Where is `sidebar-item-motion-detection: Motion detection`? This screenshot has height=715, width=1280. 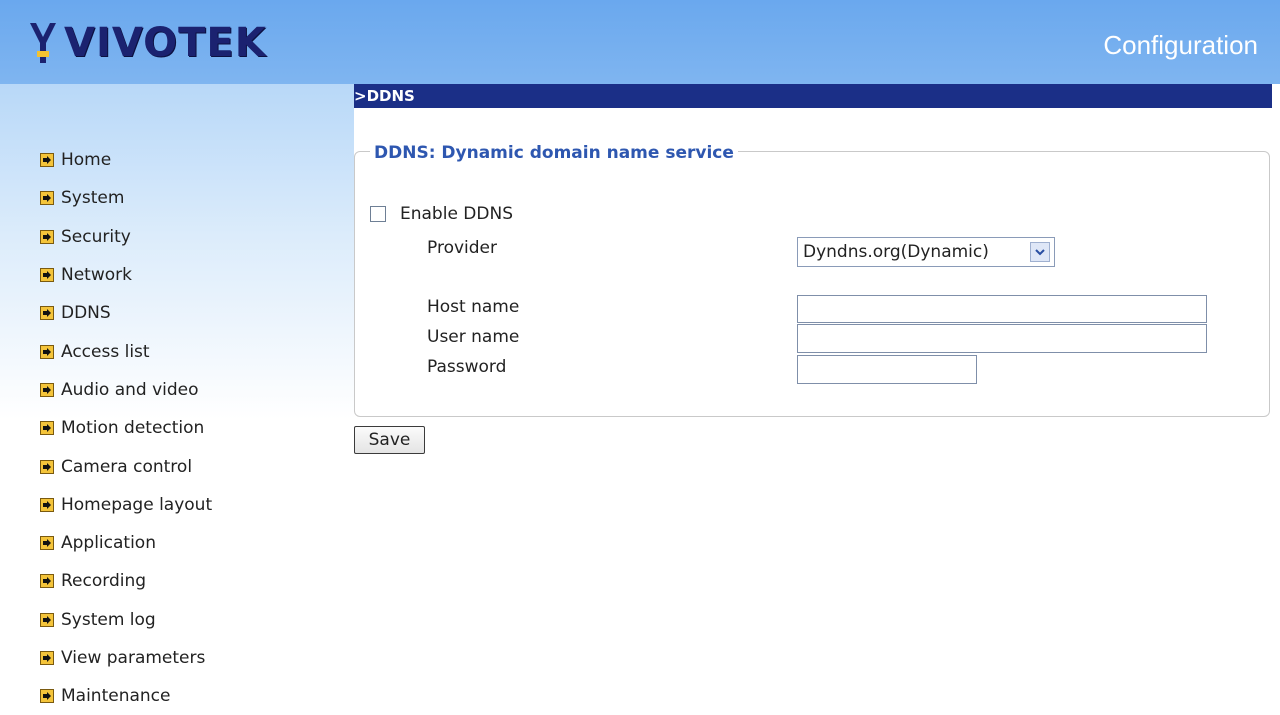 sidebar-item-motion-detection: Motion detection is located at coordinates (126, 428).